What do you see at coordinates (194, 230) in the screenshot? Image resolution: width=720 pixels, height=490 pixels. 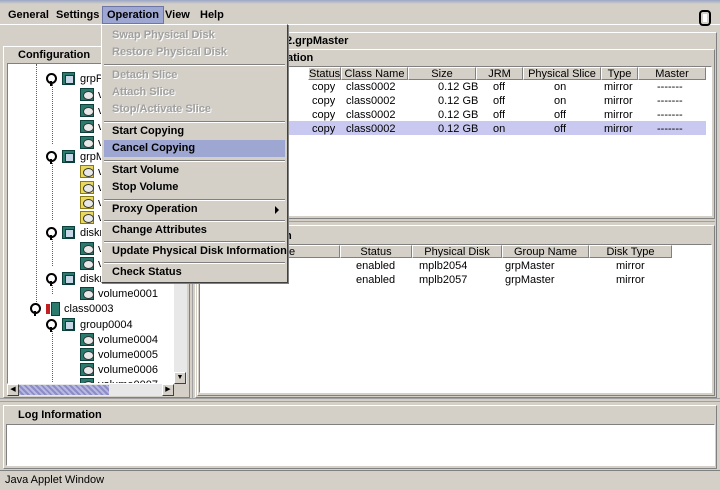 I see `menu-item-change-attributes: Change Attributes` at bounding box center [194, 230].